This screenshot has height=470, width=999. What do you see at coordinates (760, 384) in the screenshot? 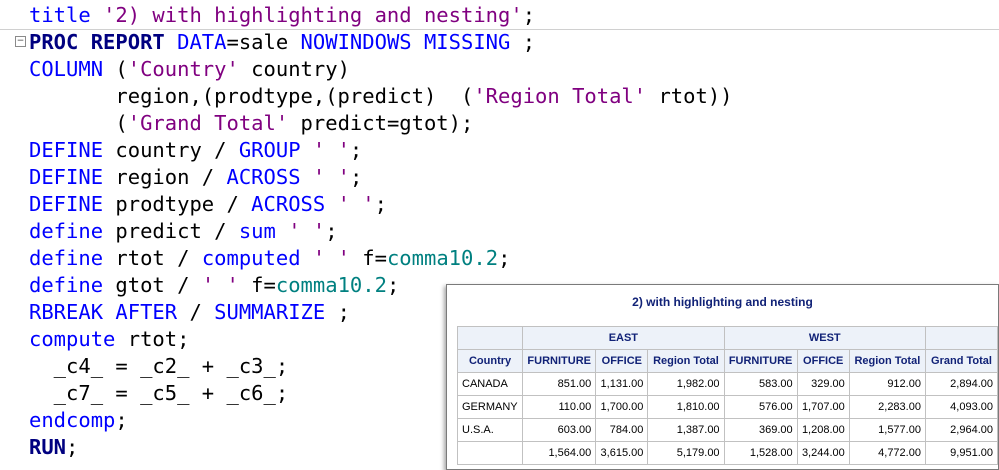
I see `value-cell: 583.00` at bounding box center [760, 384].